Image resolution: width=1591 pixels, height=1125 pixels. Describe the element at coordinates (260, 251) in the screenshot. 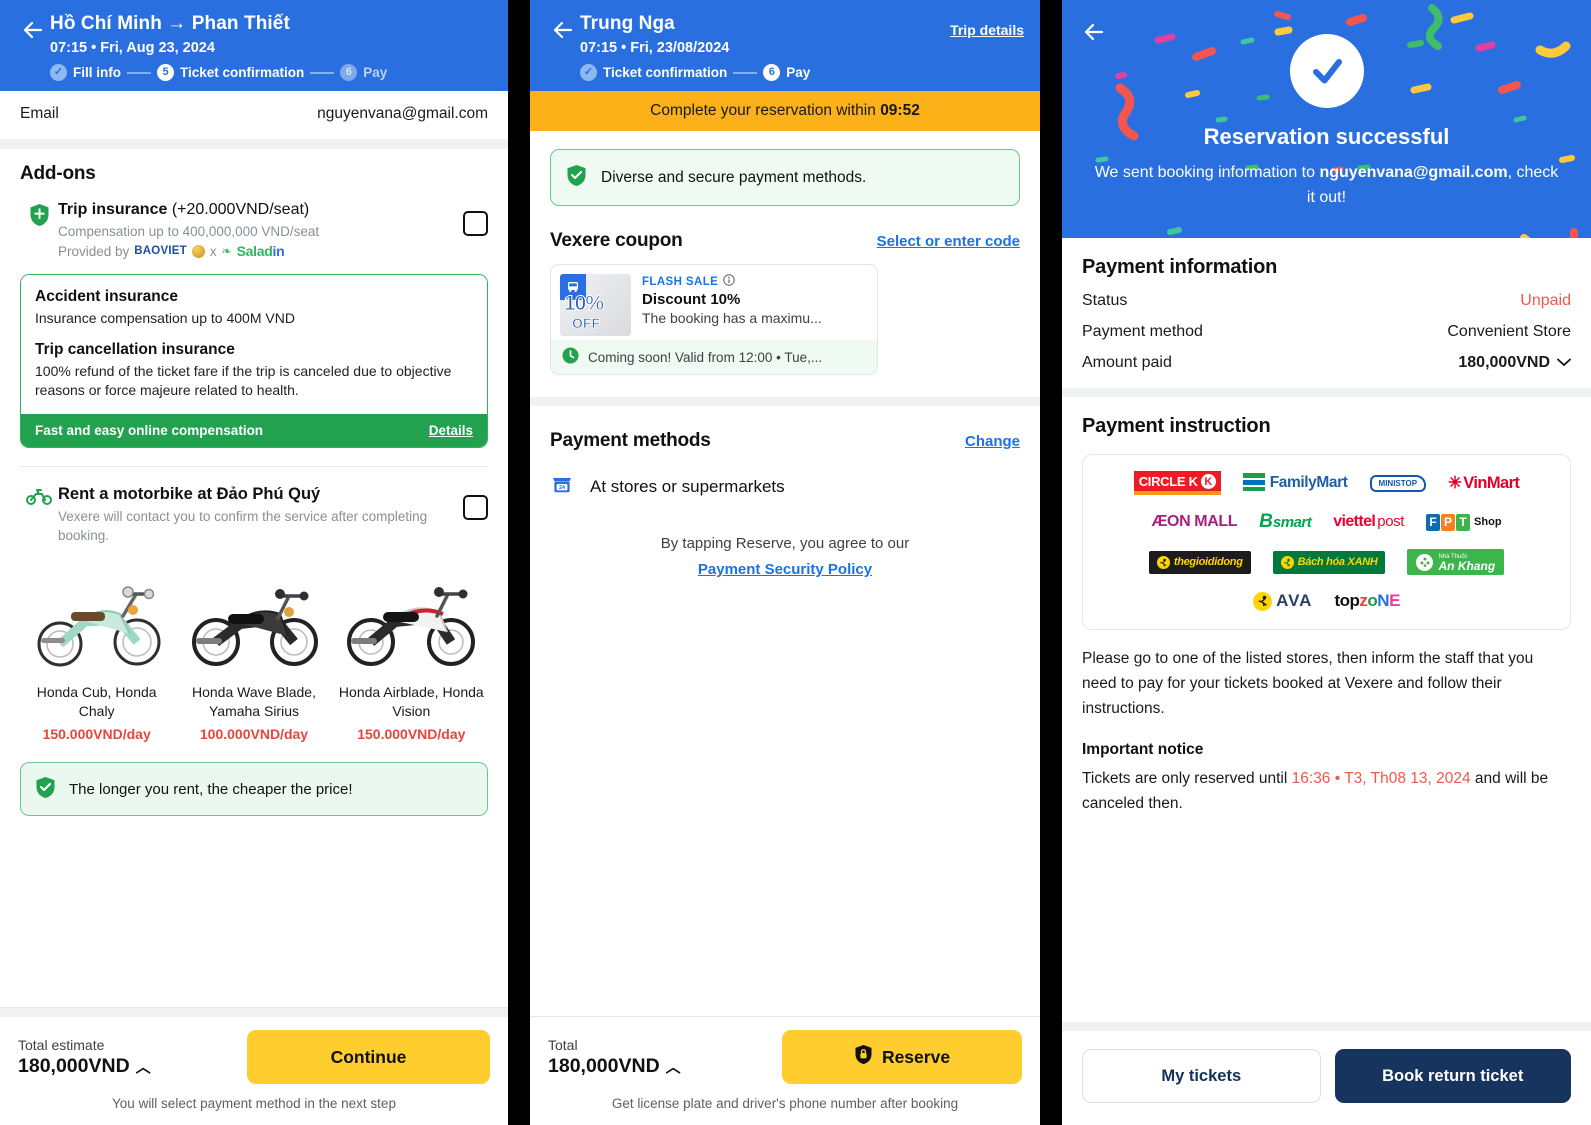

I see `saladin-logo: Saladin` at that location.